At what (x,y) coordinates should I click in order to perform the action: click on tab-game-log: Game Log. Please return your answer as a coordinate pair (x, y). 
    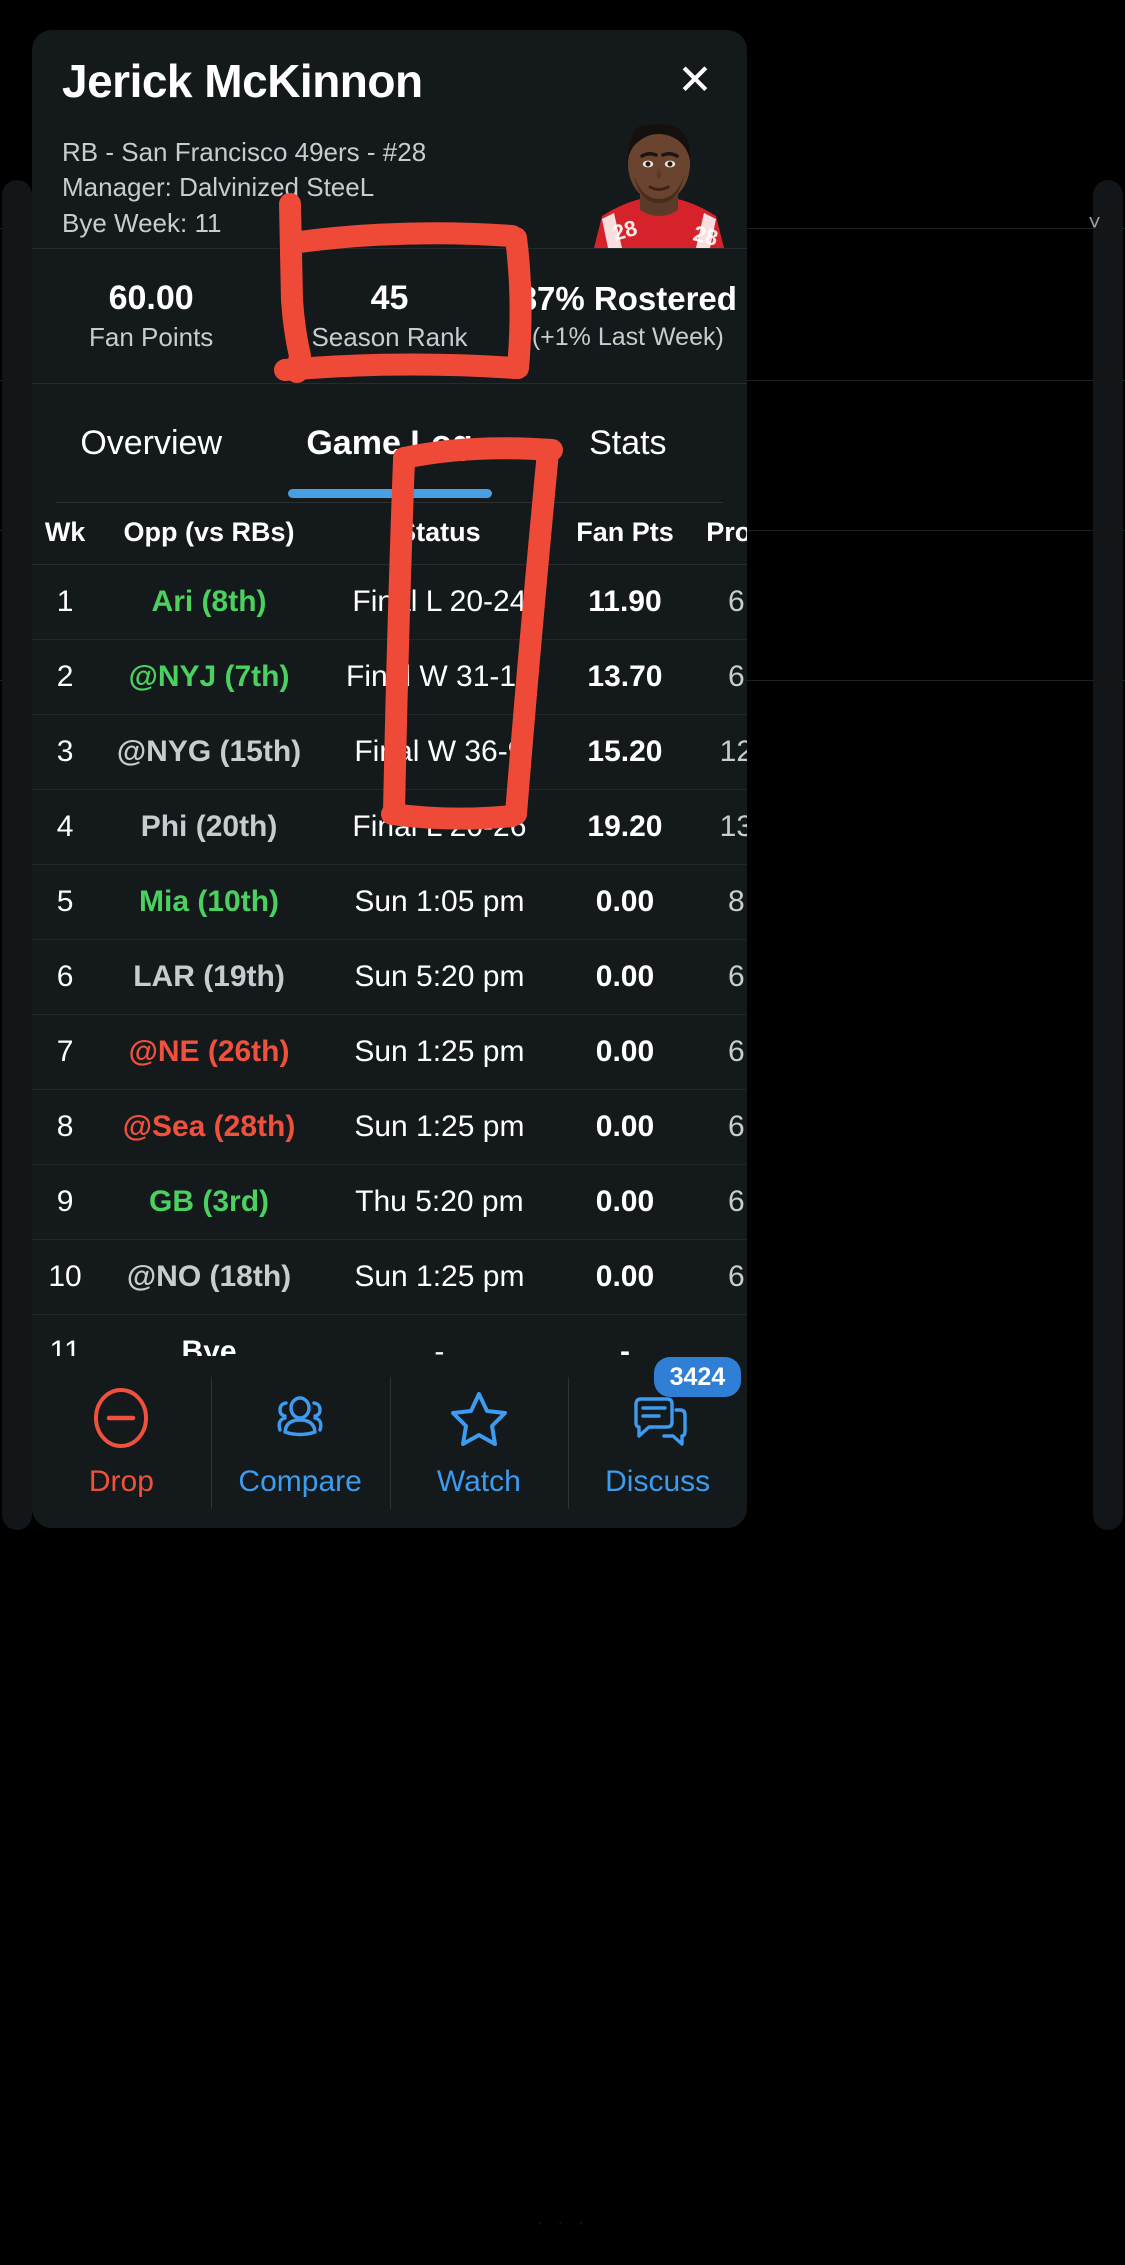
    Looking at the image, I should click on (389, 443).